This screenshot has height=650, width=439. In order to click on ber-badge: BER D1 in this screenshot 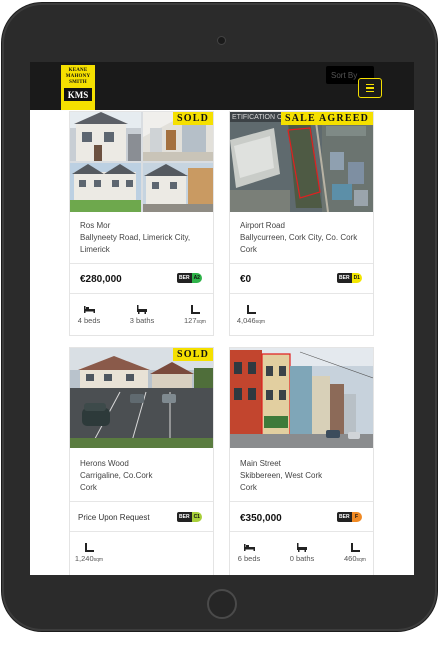, I will do `click(349, 278)`.